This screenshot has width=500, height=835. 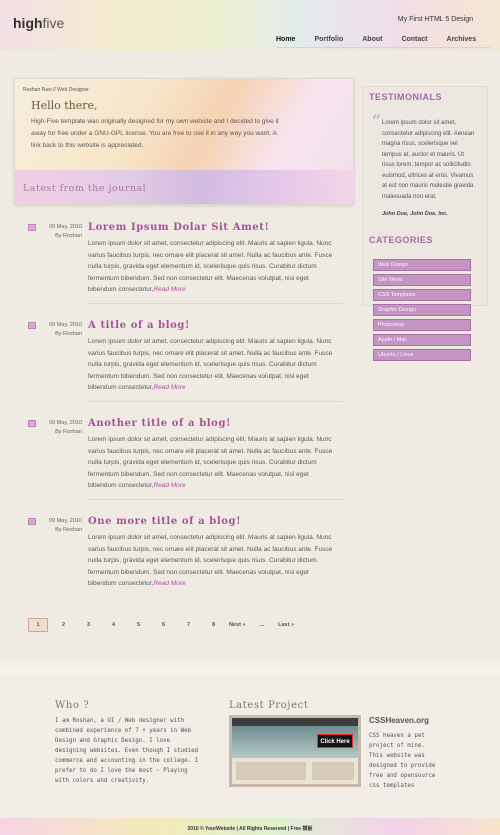 I want to click on who-heading: Who ?, so click(x=72, y=705).